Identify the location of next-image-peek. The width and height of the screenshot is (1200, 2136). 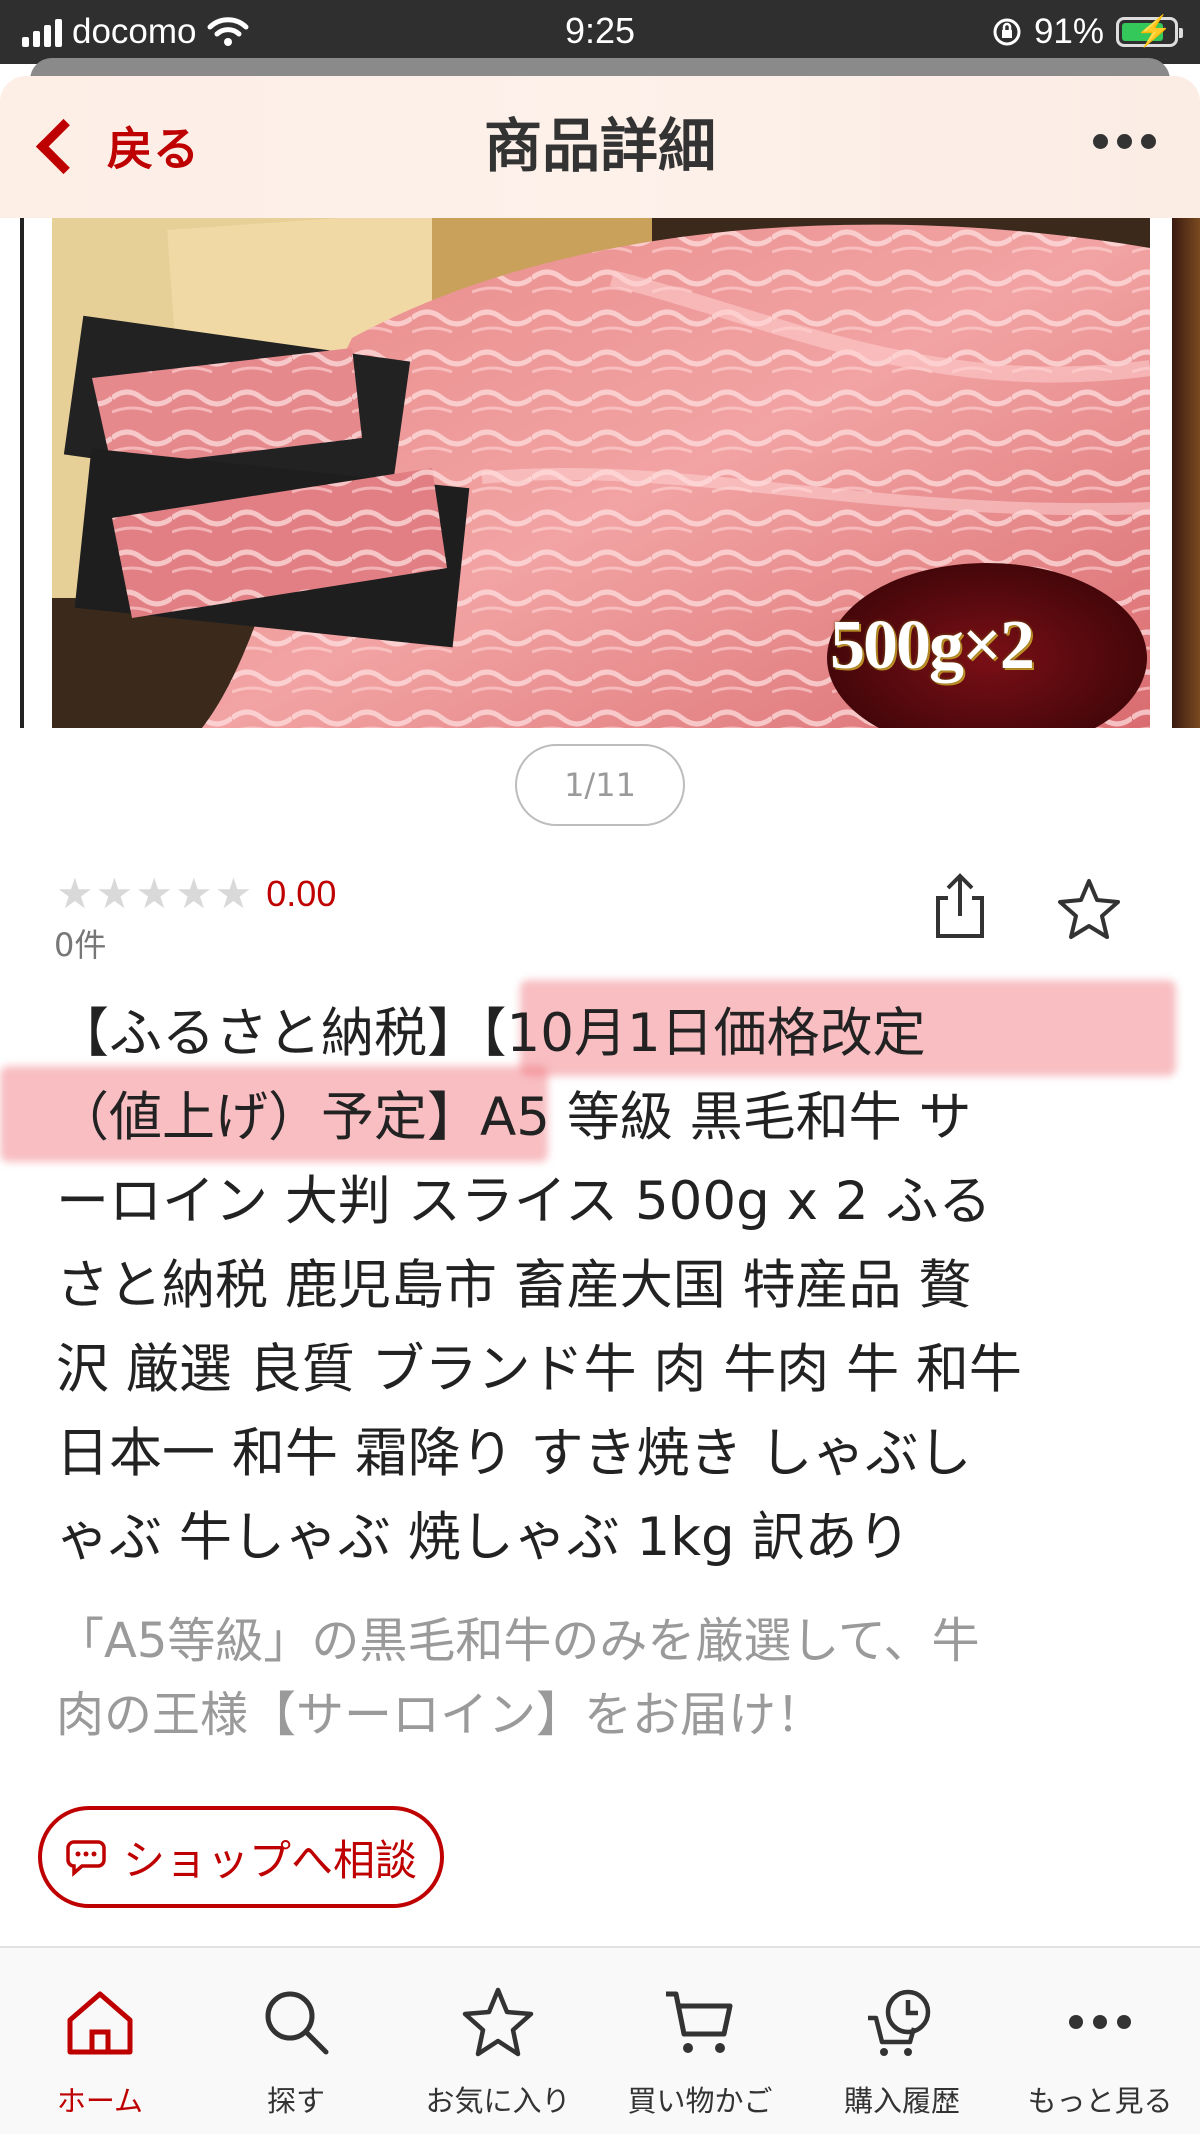
(1186, 473).